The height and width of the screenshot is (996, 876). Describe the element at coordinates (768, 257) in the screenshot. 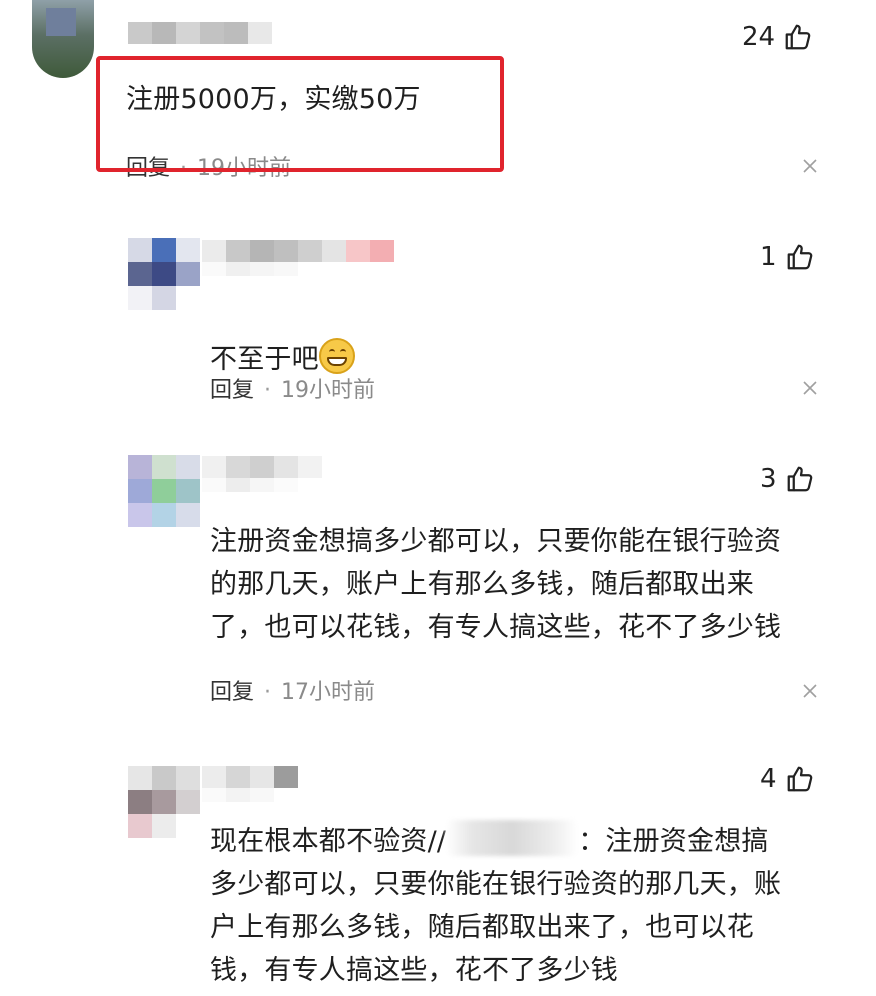

I see `like-count: 1` at that location.